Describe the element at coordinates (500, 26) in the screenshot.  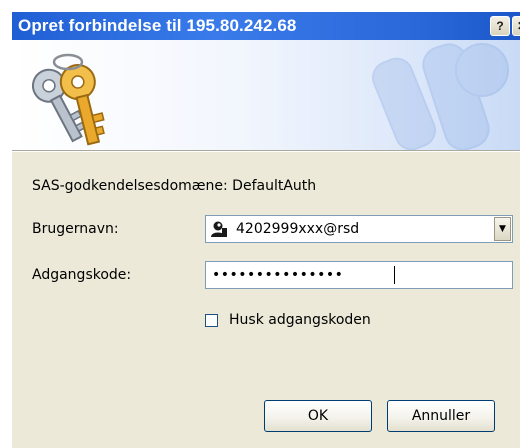
I see `help-button: ?` at that location.